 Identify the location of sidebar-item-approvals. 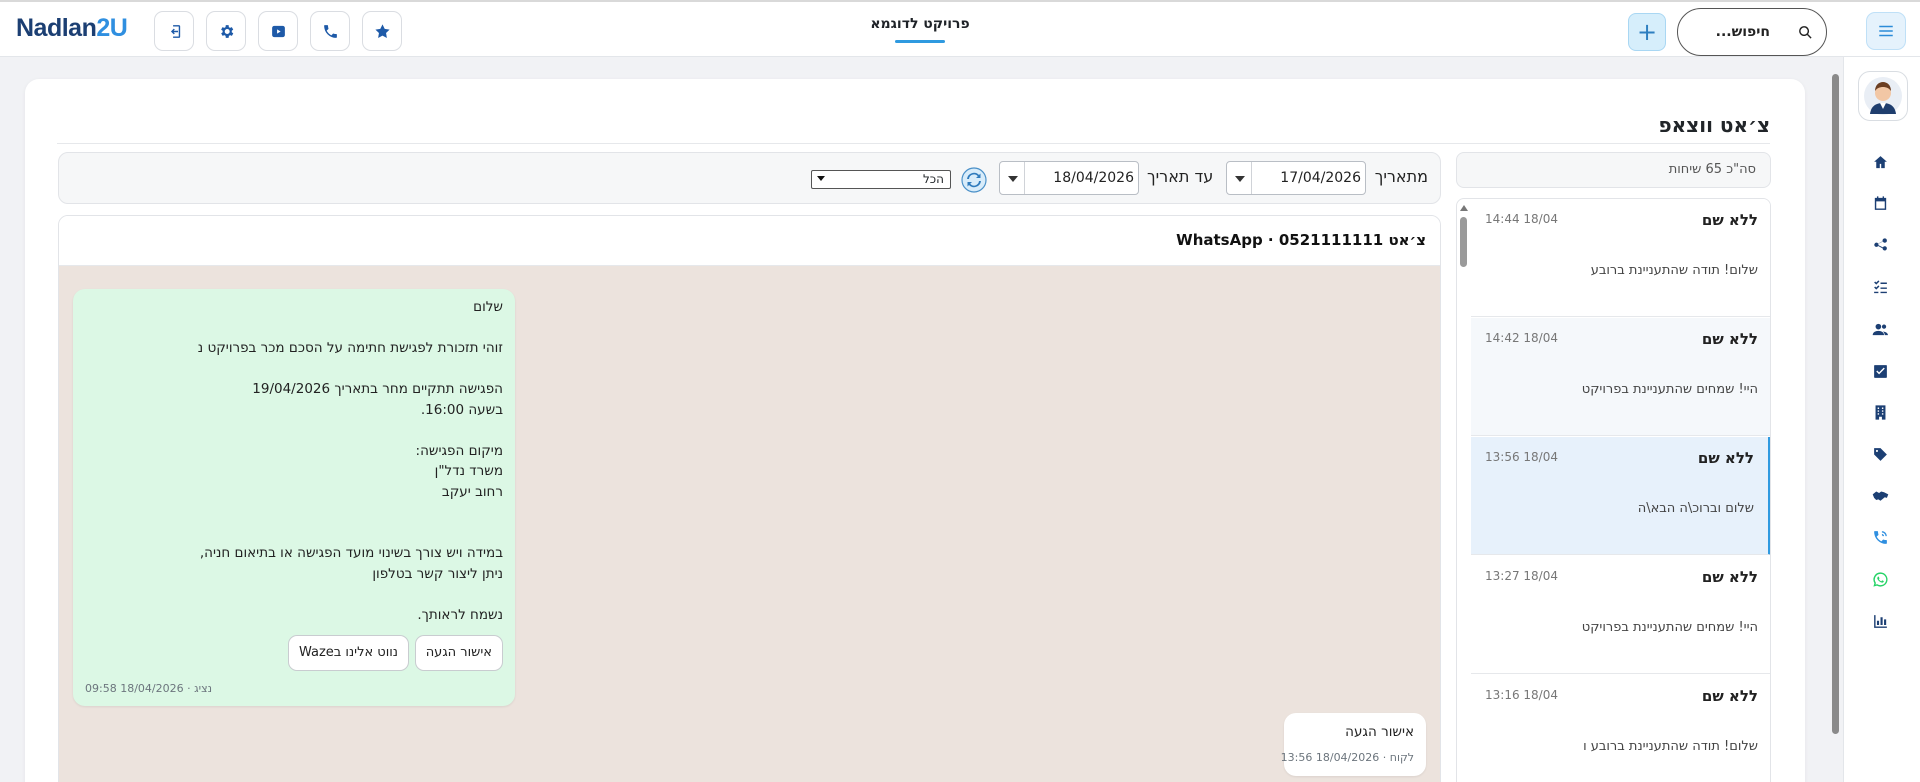
(1882, 373).